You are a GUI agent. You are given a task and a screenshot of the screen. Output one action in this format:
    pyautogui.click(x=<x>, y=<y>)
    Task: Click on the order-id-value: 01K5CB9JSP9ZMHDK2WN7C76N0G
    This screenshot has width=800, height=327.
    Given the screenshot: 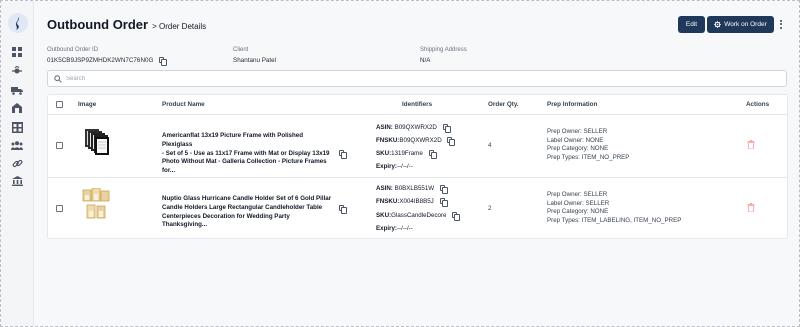 What is the action you would take?
    pyautogui.click(x=107, y=62)
    